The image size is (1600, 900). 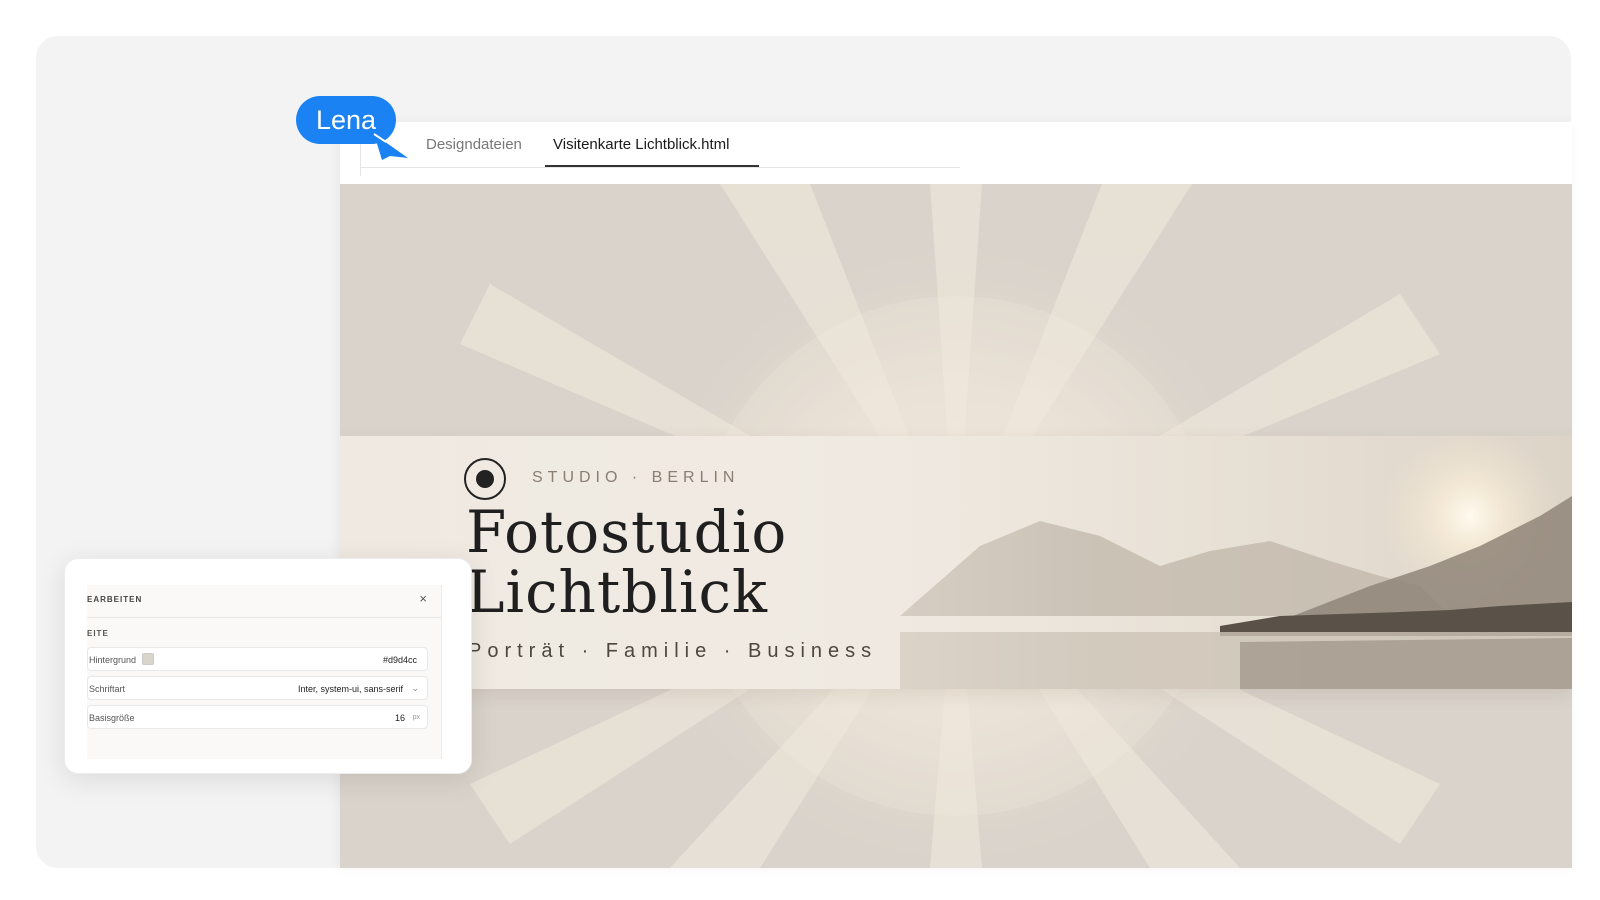 I want to click on panel-title: EARBEITEN, so click(x=115, y=599).